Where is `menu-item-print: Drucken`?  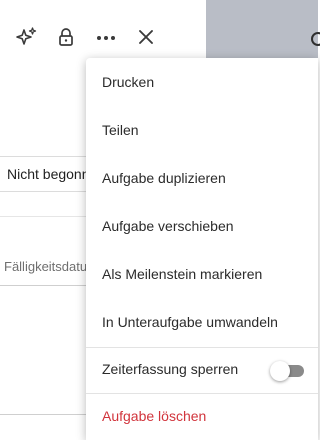 menu-item-print: Drucken is located at coordinates (202, 82).